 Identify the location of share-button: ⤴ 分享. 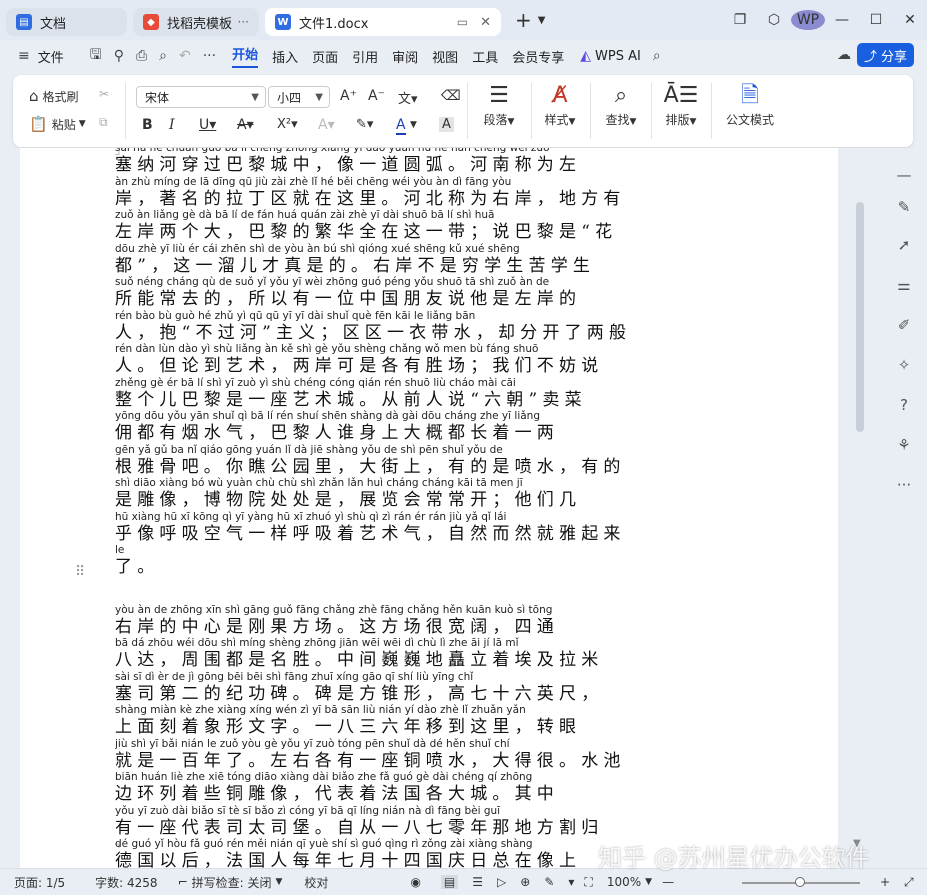
(885, 55).